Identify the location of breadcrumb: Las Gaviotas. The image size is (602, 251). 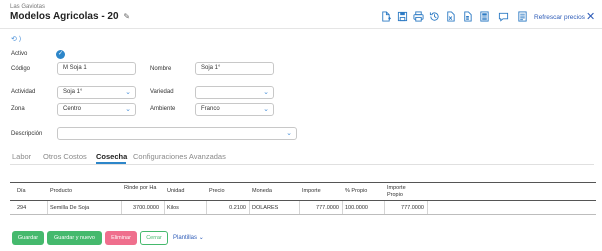
(27, 7).